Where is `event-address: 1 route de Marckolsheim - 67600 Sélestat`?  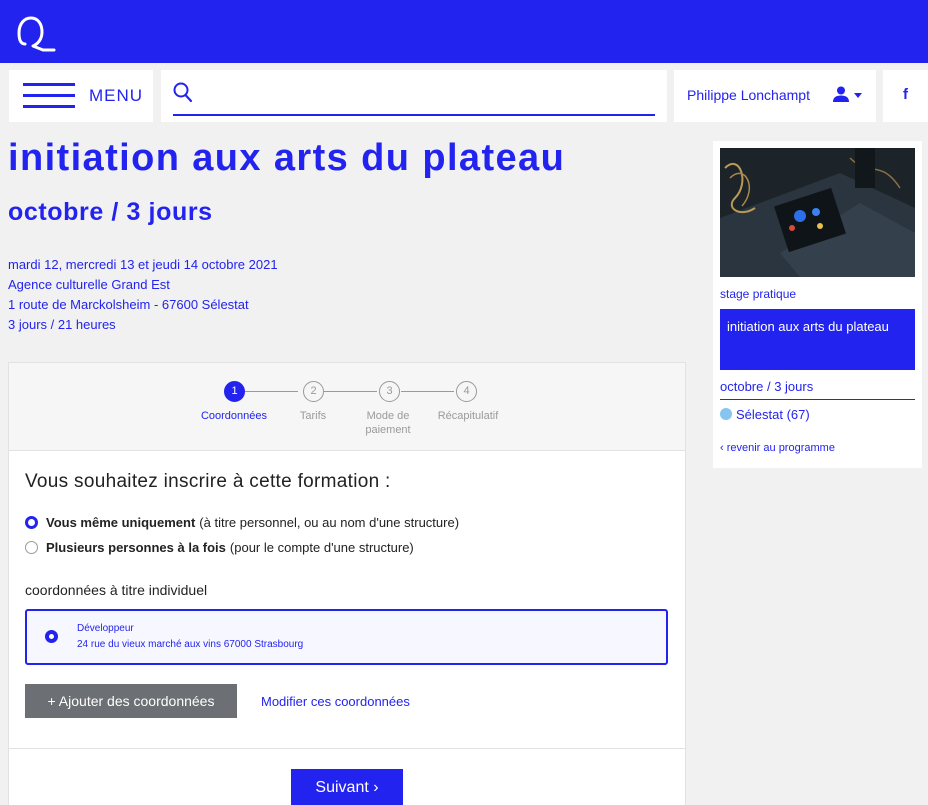
event-address: 1 route de Marckolsheim - 67600 Sélestat is located at coordinates (128, 304).